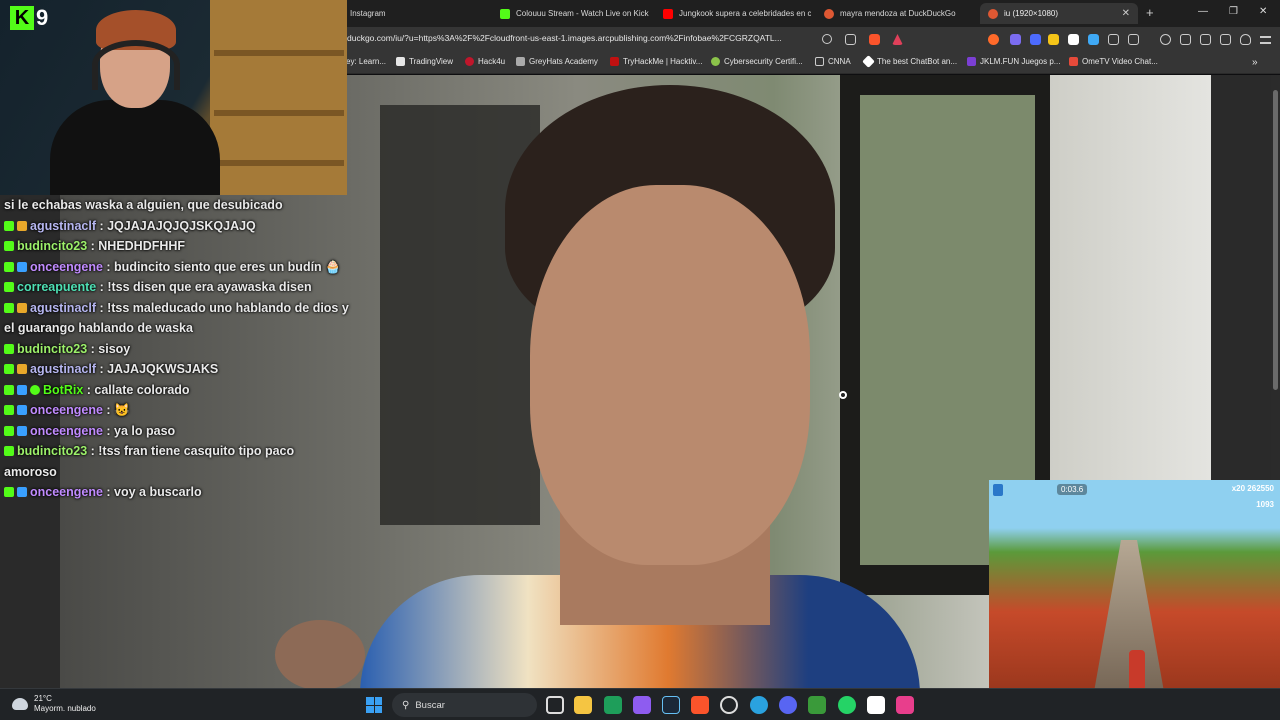 This screenshot has height=720, width=1280. Describe the element at coordinates (1265, 40) in the screenshot. I see `menu-icon` at that location.